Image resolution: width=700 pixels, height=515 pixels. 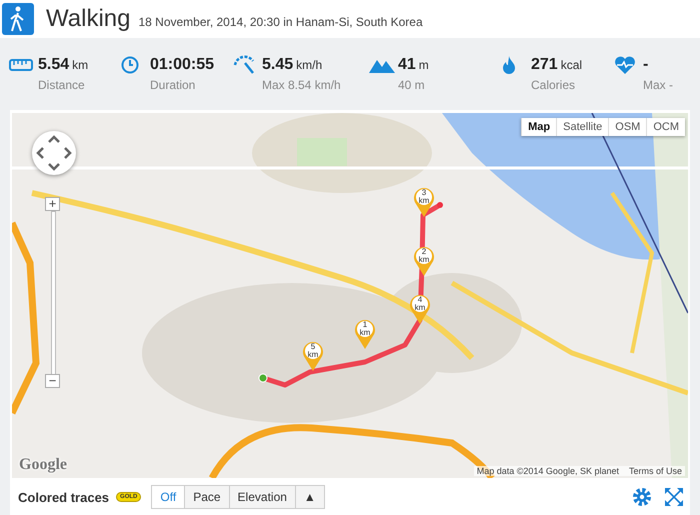 I want to click on settings-button, so click(x=642, y=497).